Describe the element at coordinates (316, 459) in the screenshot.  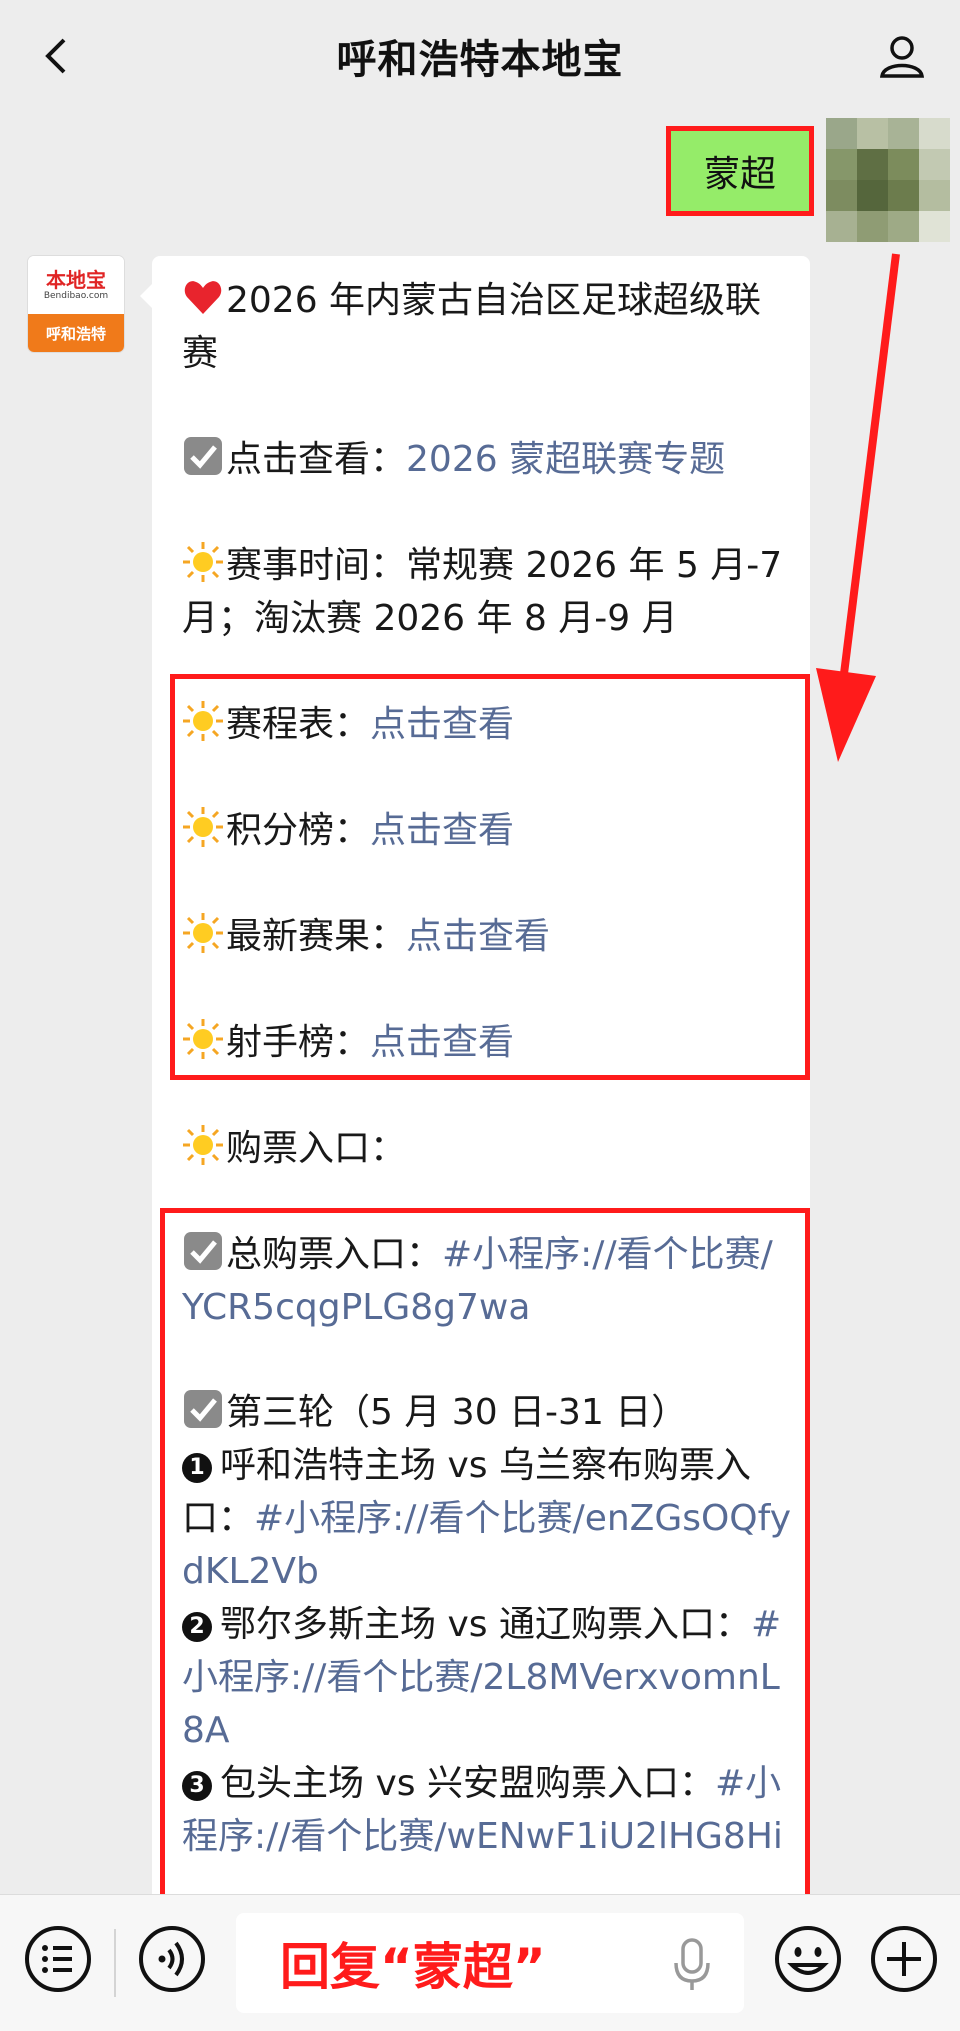
I see `topic-label: 点击查看：` at that location.